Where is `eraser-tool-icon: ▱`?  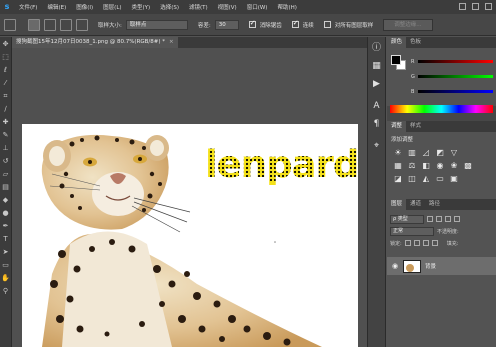 eraser-tool-icon: ▱ is located at coordinates (6, 174).